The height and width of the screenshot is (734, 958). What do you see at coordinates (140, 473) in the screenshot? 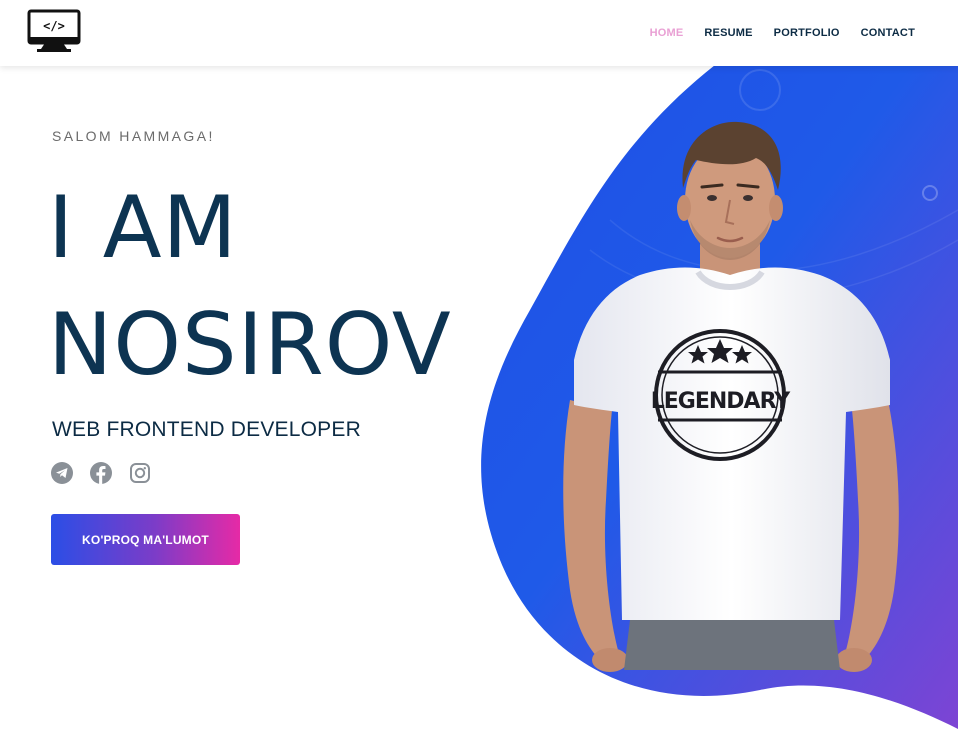
I see `instagram-icon` at bounding box center [140, 473].